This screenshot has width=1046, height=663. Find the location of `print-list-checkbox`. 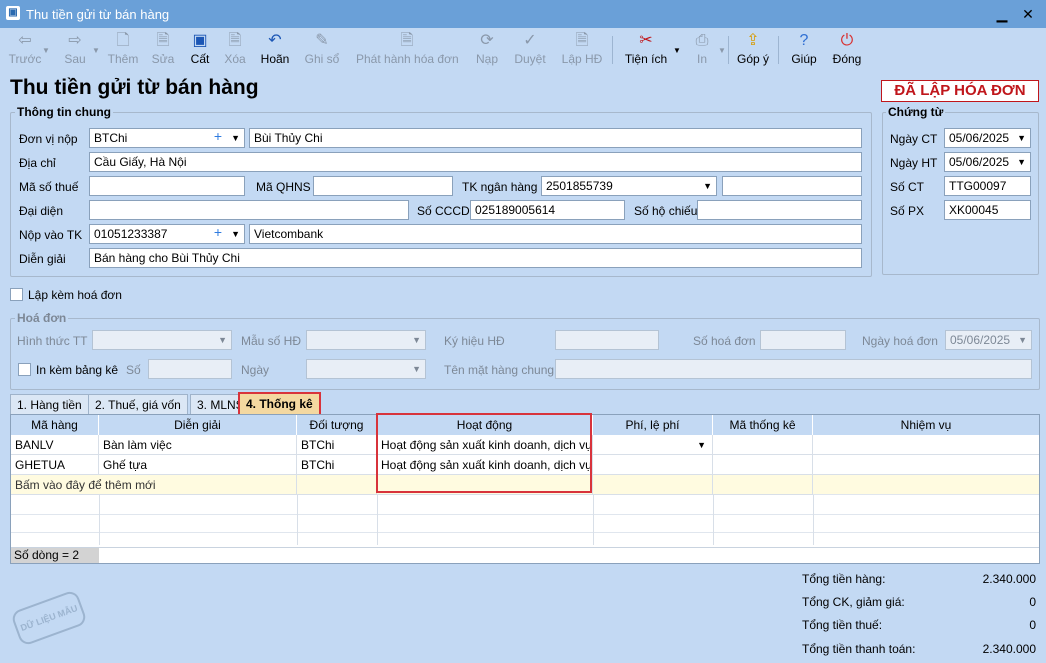

print-list-checkbox is located at coordinates (24, 369).